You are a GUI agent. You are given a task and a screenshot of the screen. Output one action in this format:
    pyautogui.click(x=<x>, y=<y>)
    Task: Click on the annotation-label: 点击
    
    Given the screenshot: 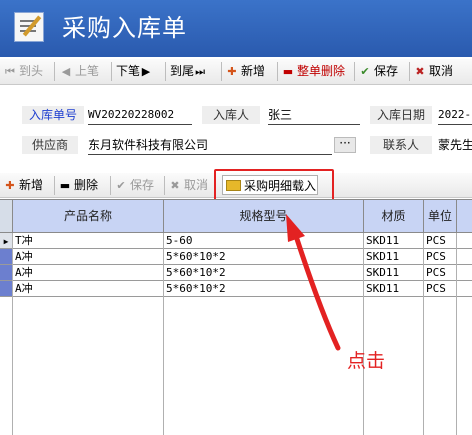 What is the action you would take?
    pyautogui.click(x=366, y=361)
    